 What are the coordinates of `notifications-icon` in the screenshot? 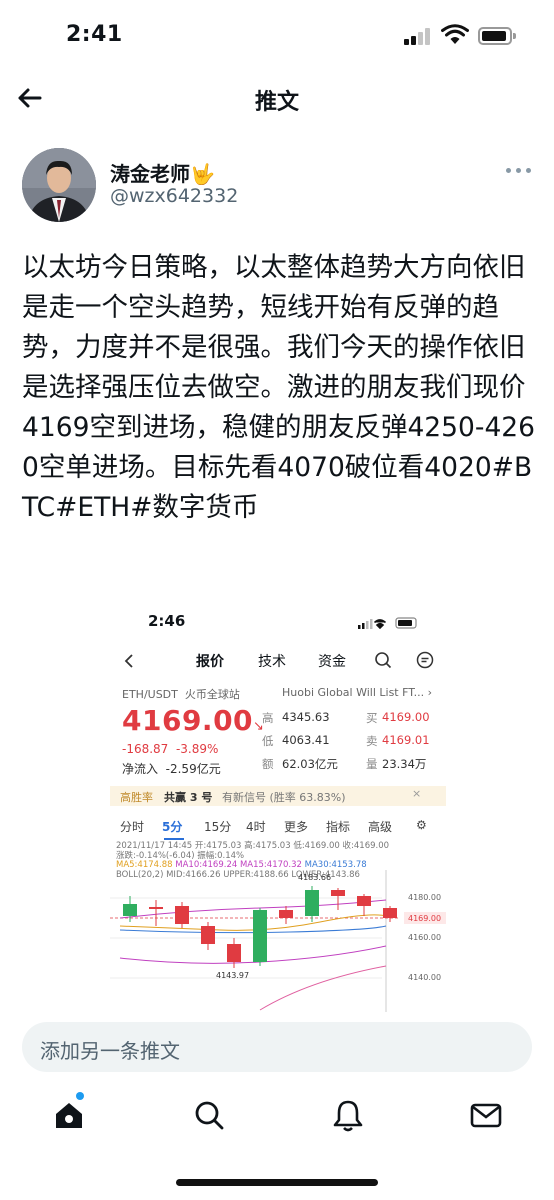 It's located at (348, 1115).